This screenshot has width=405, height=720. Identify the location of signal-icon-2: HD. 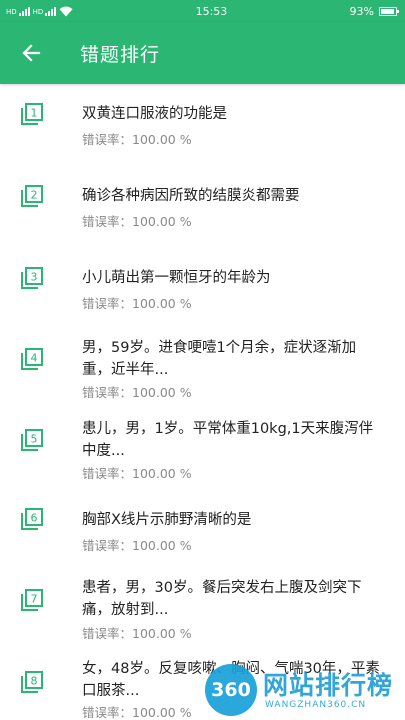
(45, 11).